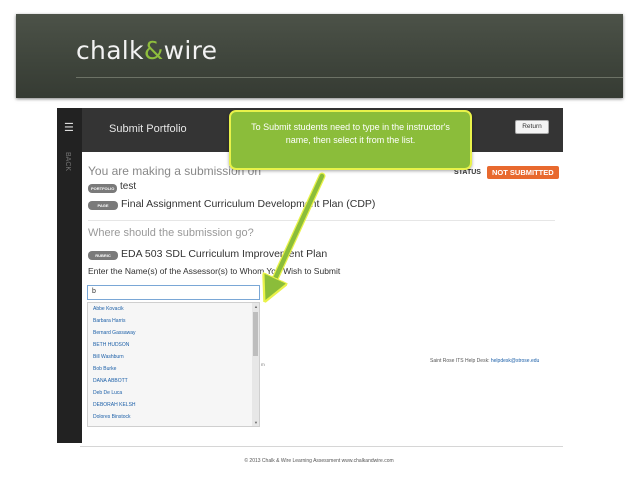 Image resolution: width=638 pixels, height=478 pixels. What do you see at coordinates (173, 357) in the screenshot?
I see `suggestion-item: Bill Washburn` at bounding box center [173, 357].